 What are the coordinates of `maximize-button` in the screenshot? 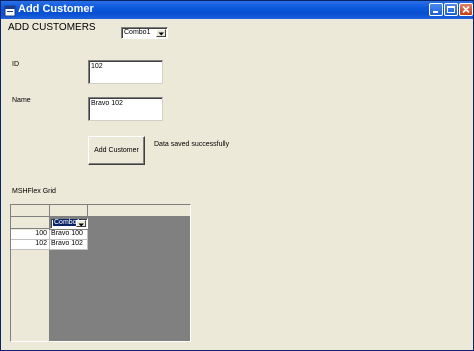 It's located at (451, 9).